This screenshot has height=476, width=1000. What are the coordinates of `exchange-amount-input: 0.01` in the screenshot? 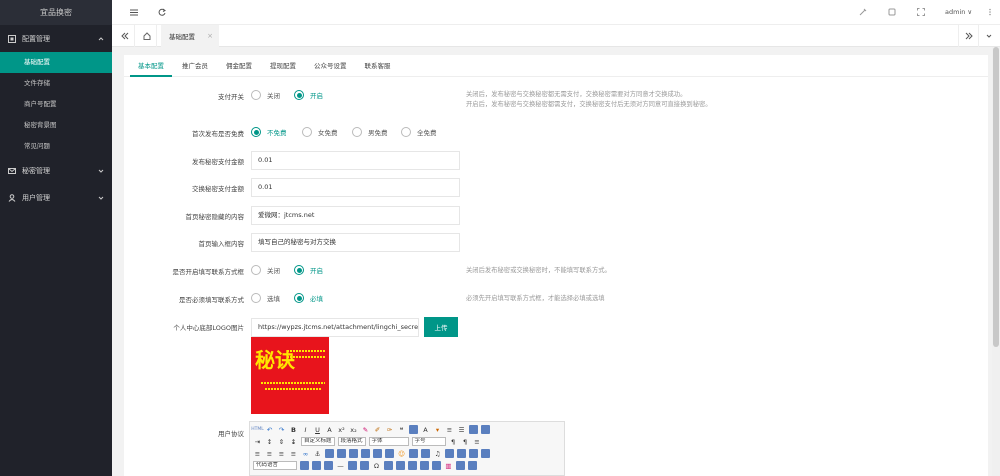 It's located at (355, 187).